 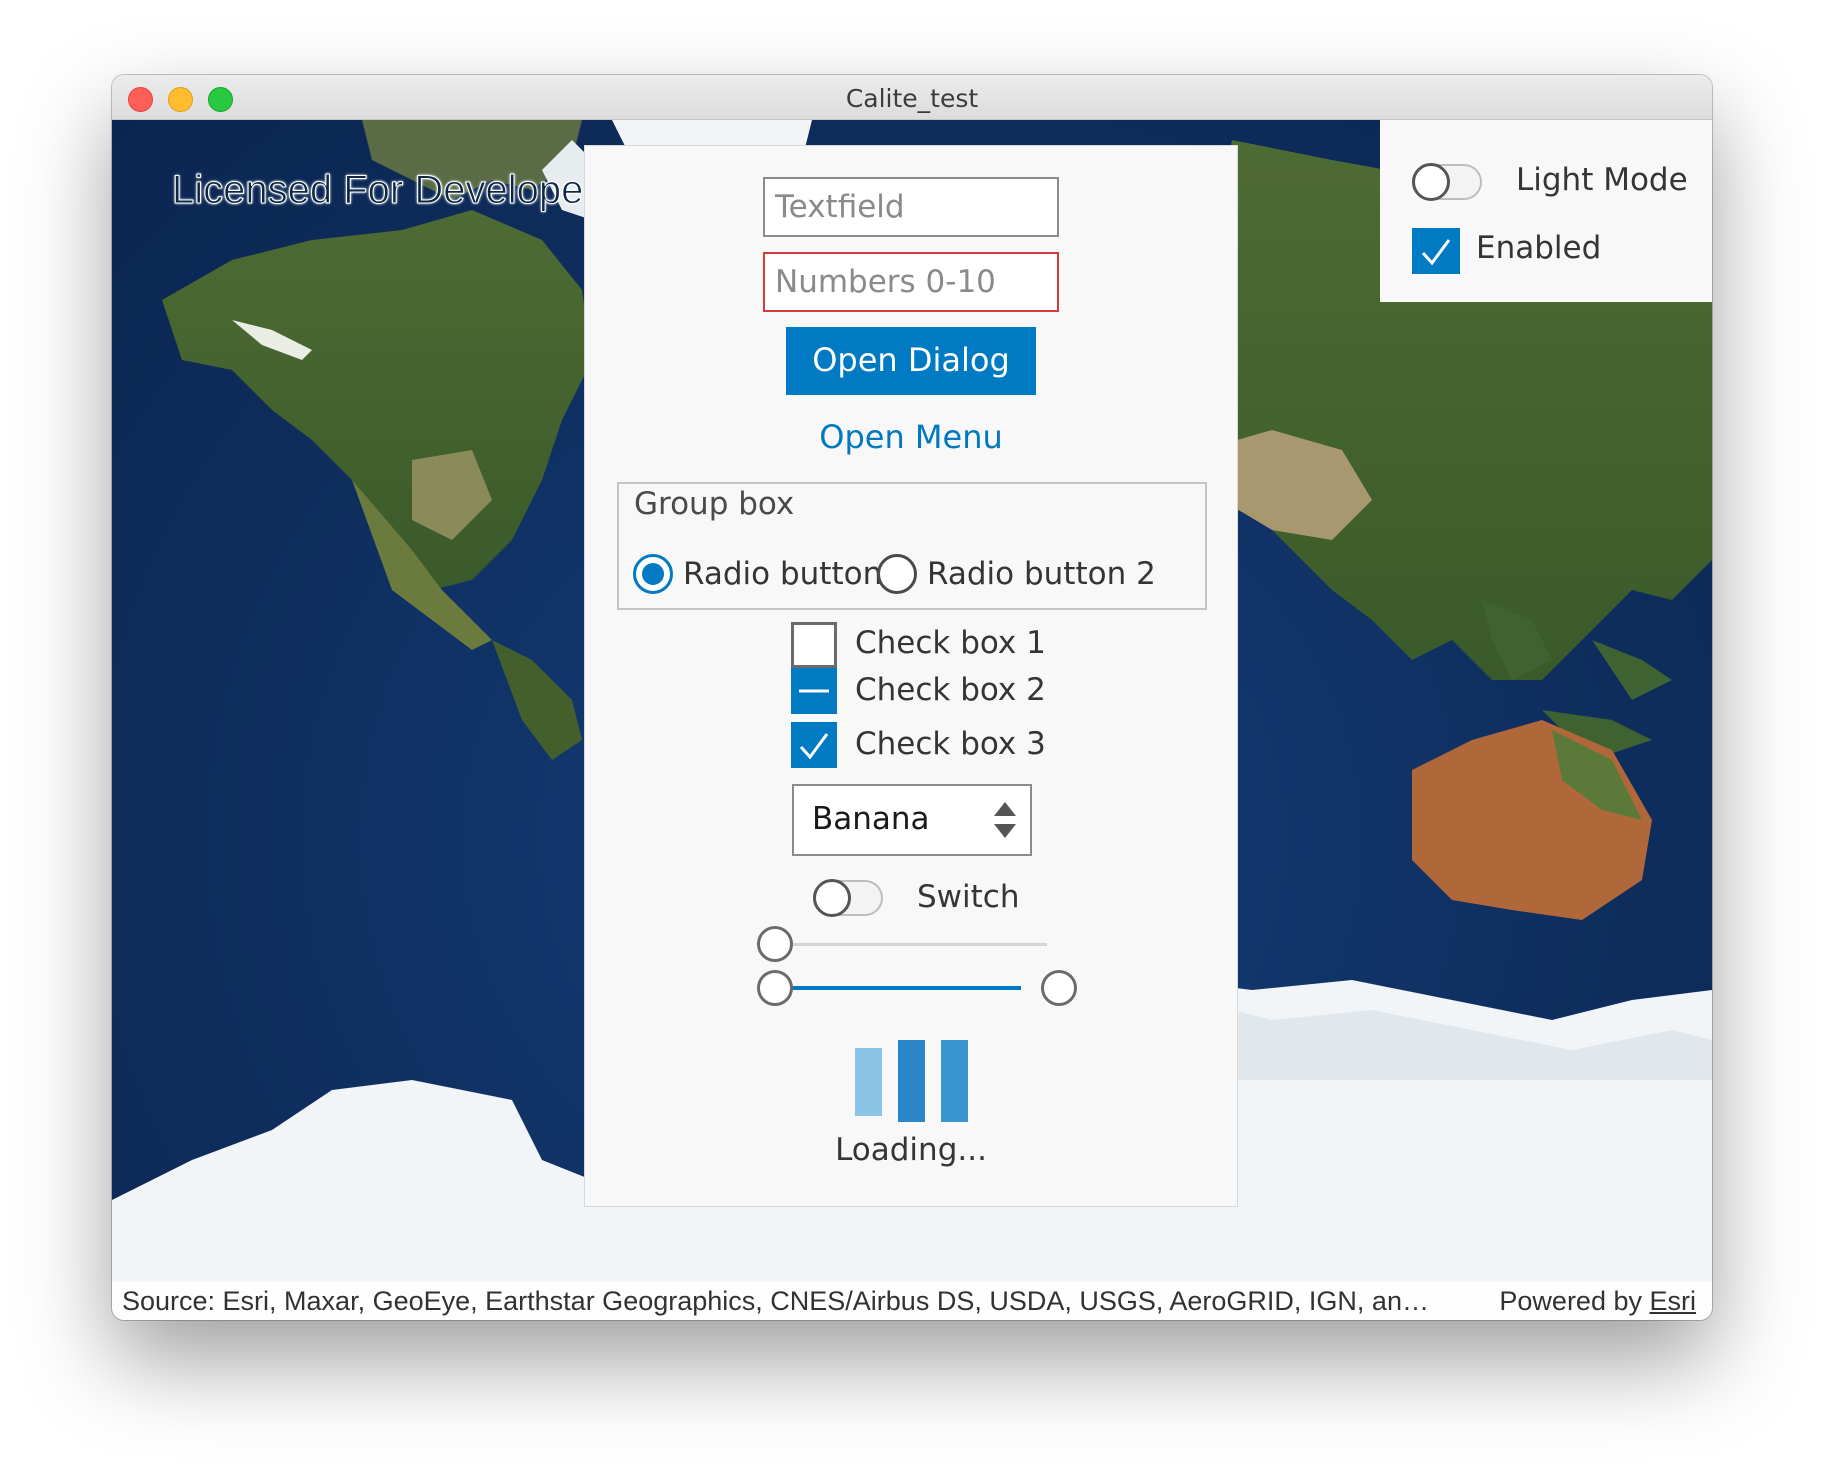 What do you see at coordinates (1546, 211) in the screenshot?
I see `theme-panel: Light Mode Enabled` at bounding box center [1546, 211].